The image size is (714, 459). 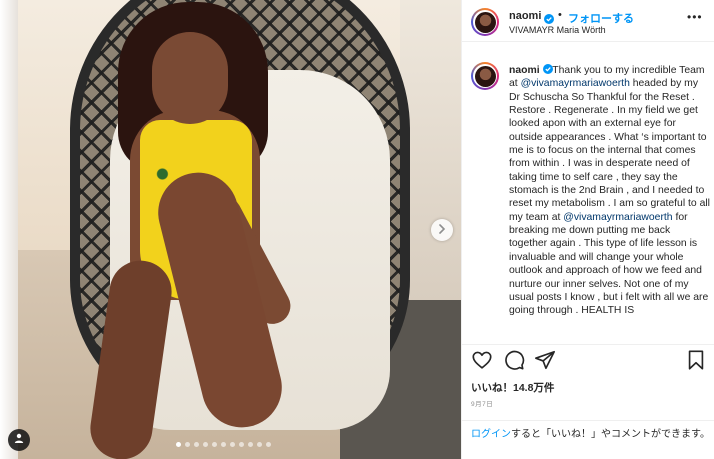 I want to click on post-header: naomi • フォローする VIVAMAYR Maria Wörth •••, so click(x=588, y=21).